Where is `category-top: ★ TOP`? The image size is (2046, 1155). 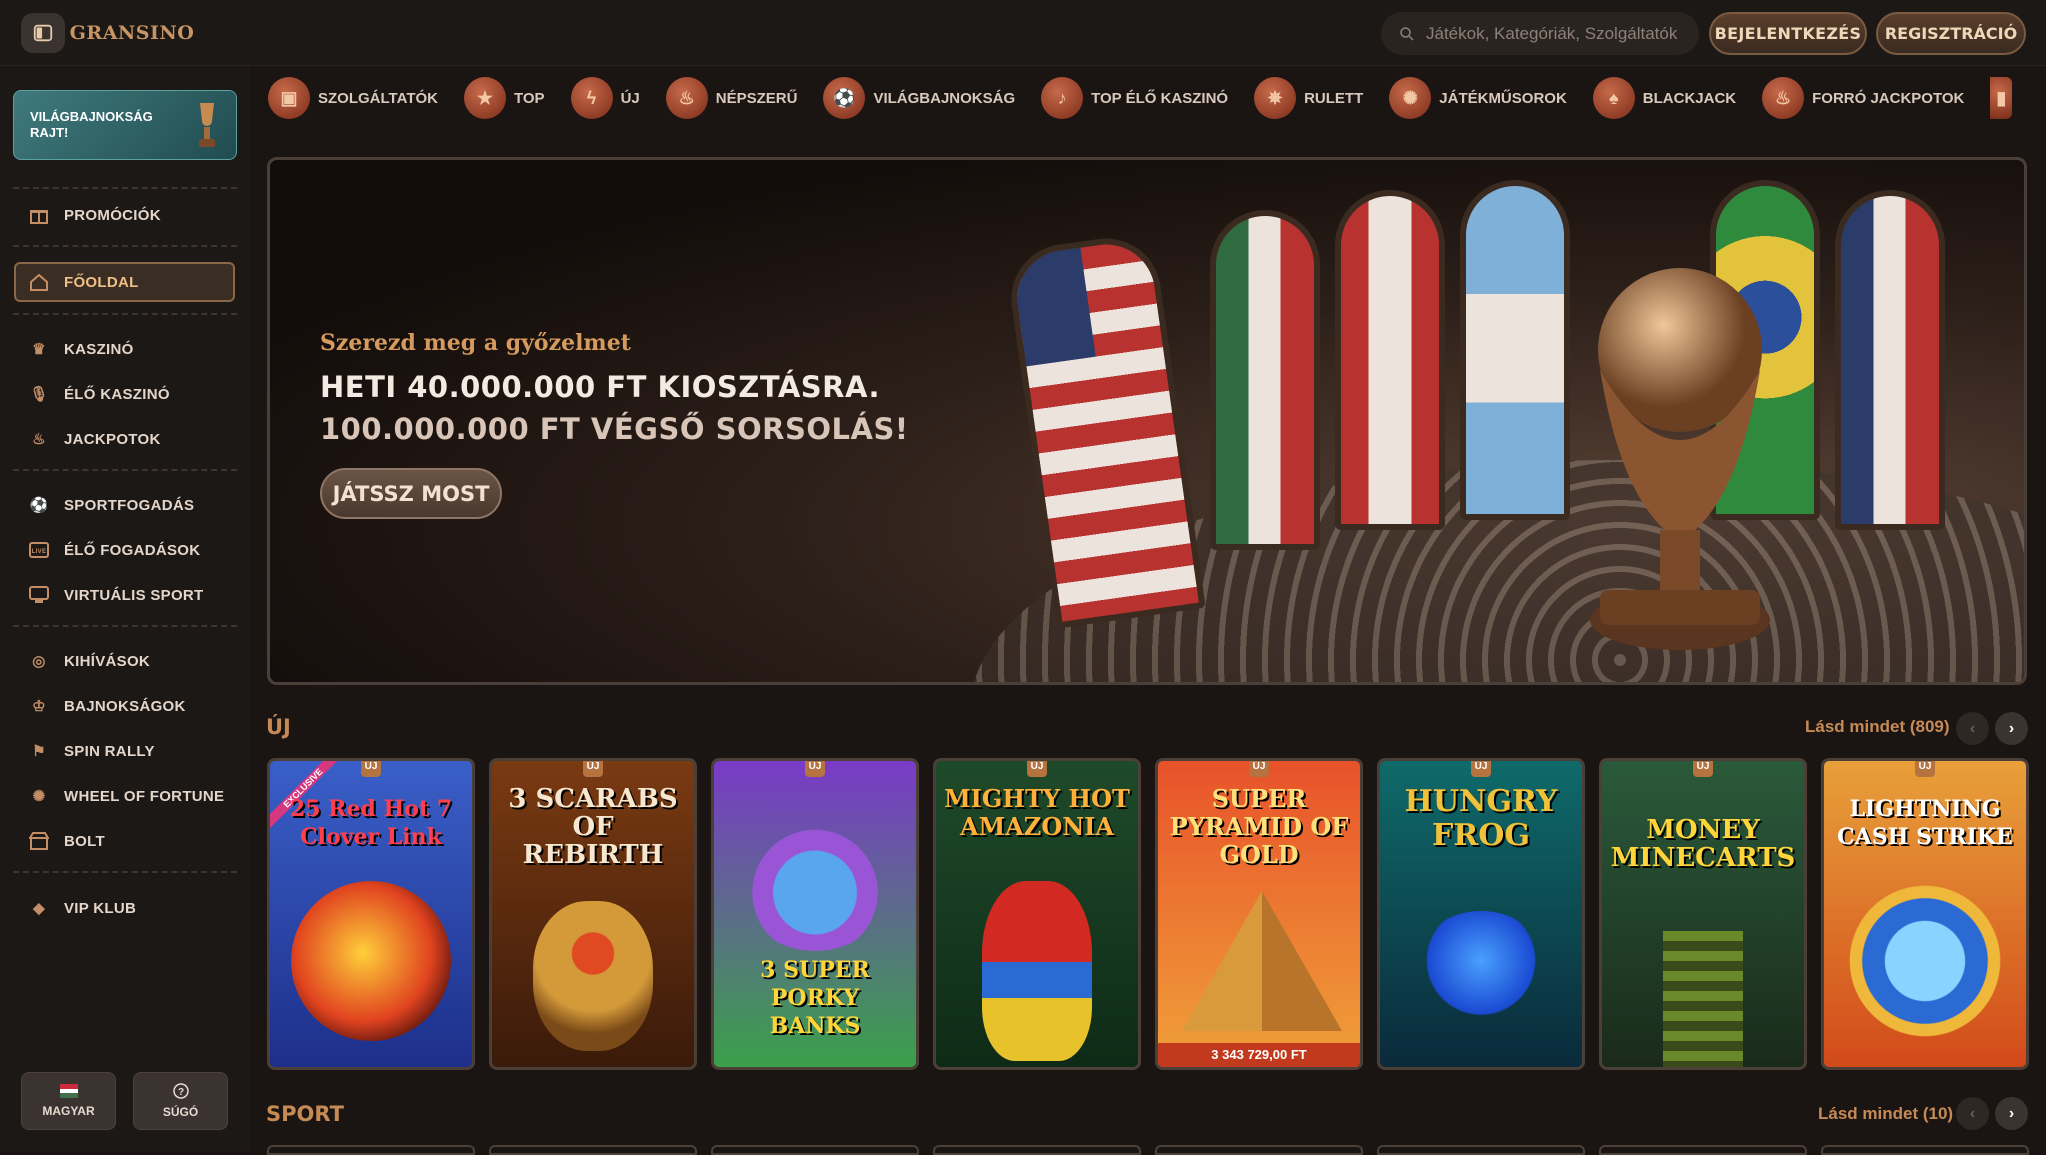 category-top: ★ TOP is located at coordinates (504, 98).